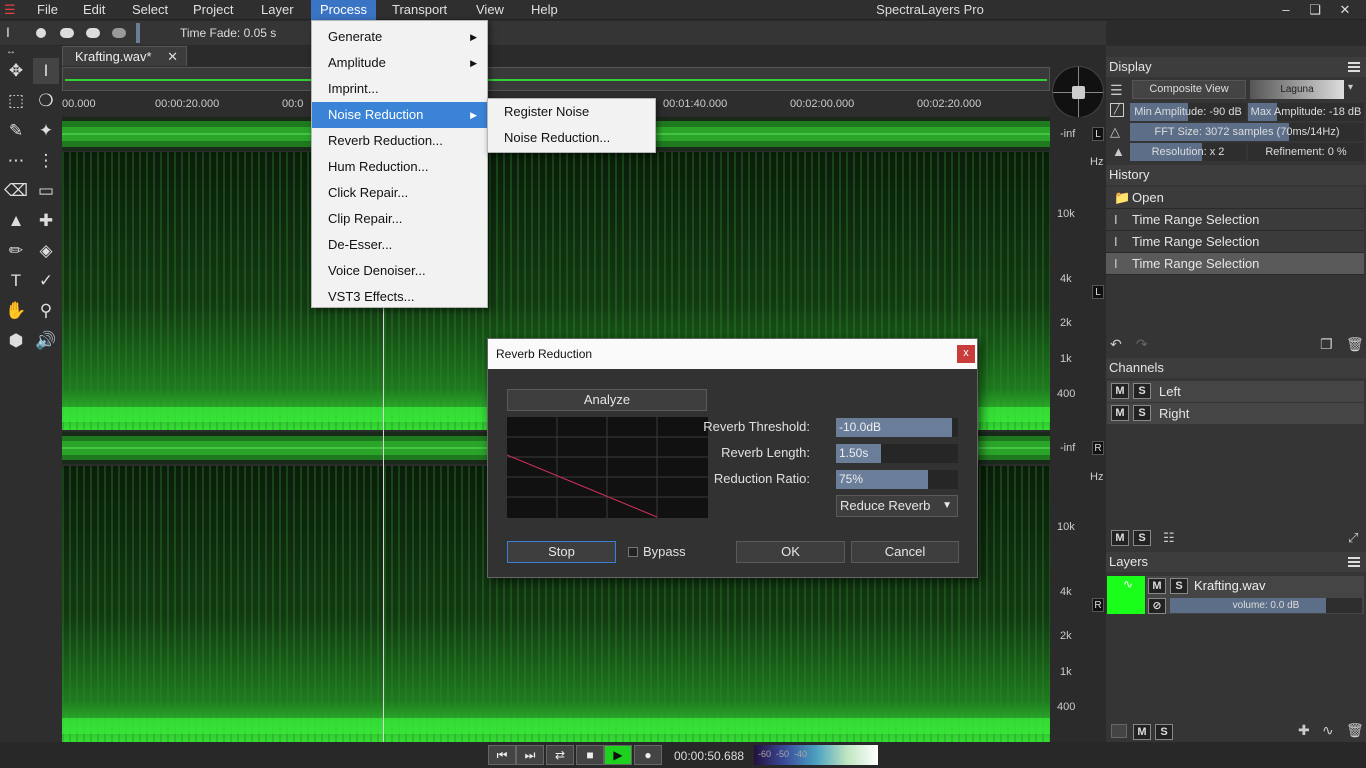 Image resolution: width=1366 pixels, height=768 pixels. Describe the element at coordinates (897, 427) in the screenshot. I see `reverb-threshold-slider: -10.0dB` at that location.